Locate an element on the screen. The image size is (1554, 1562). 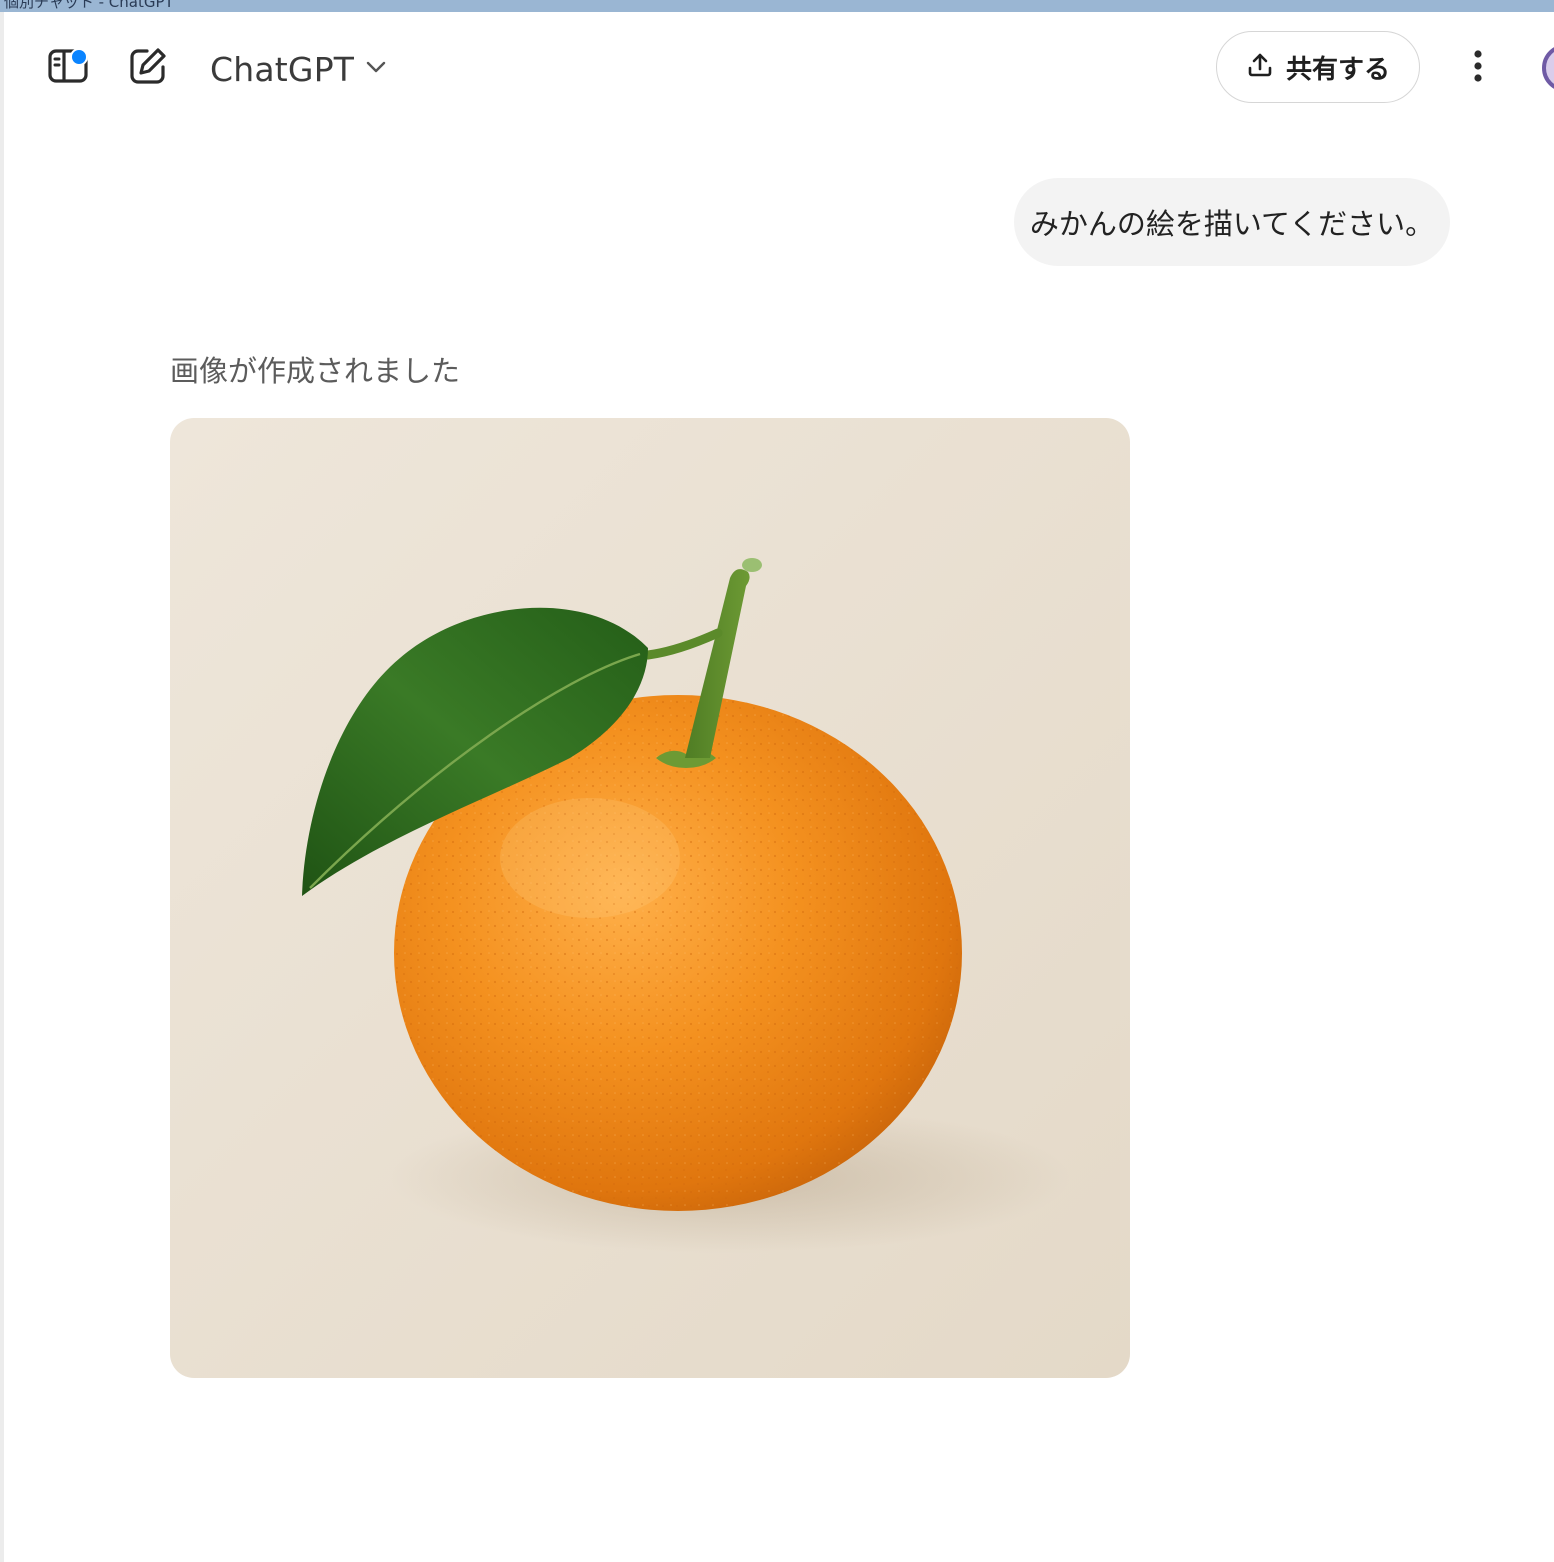
window-title: 個別チャット - ChatGPT is located at coordinates (89, 5).